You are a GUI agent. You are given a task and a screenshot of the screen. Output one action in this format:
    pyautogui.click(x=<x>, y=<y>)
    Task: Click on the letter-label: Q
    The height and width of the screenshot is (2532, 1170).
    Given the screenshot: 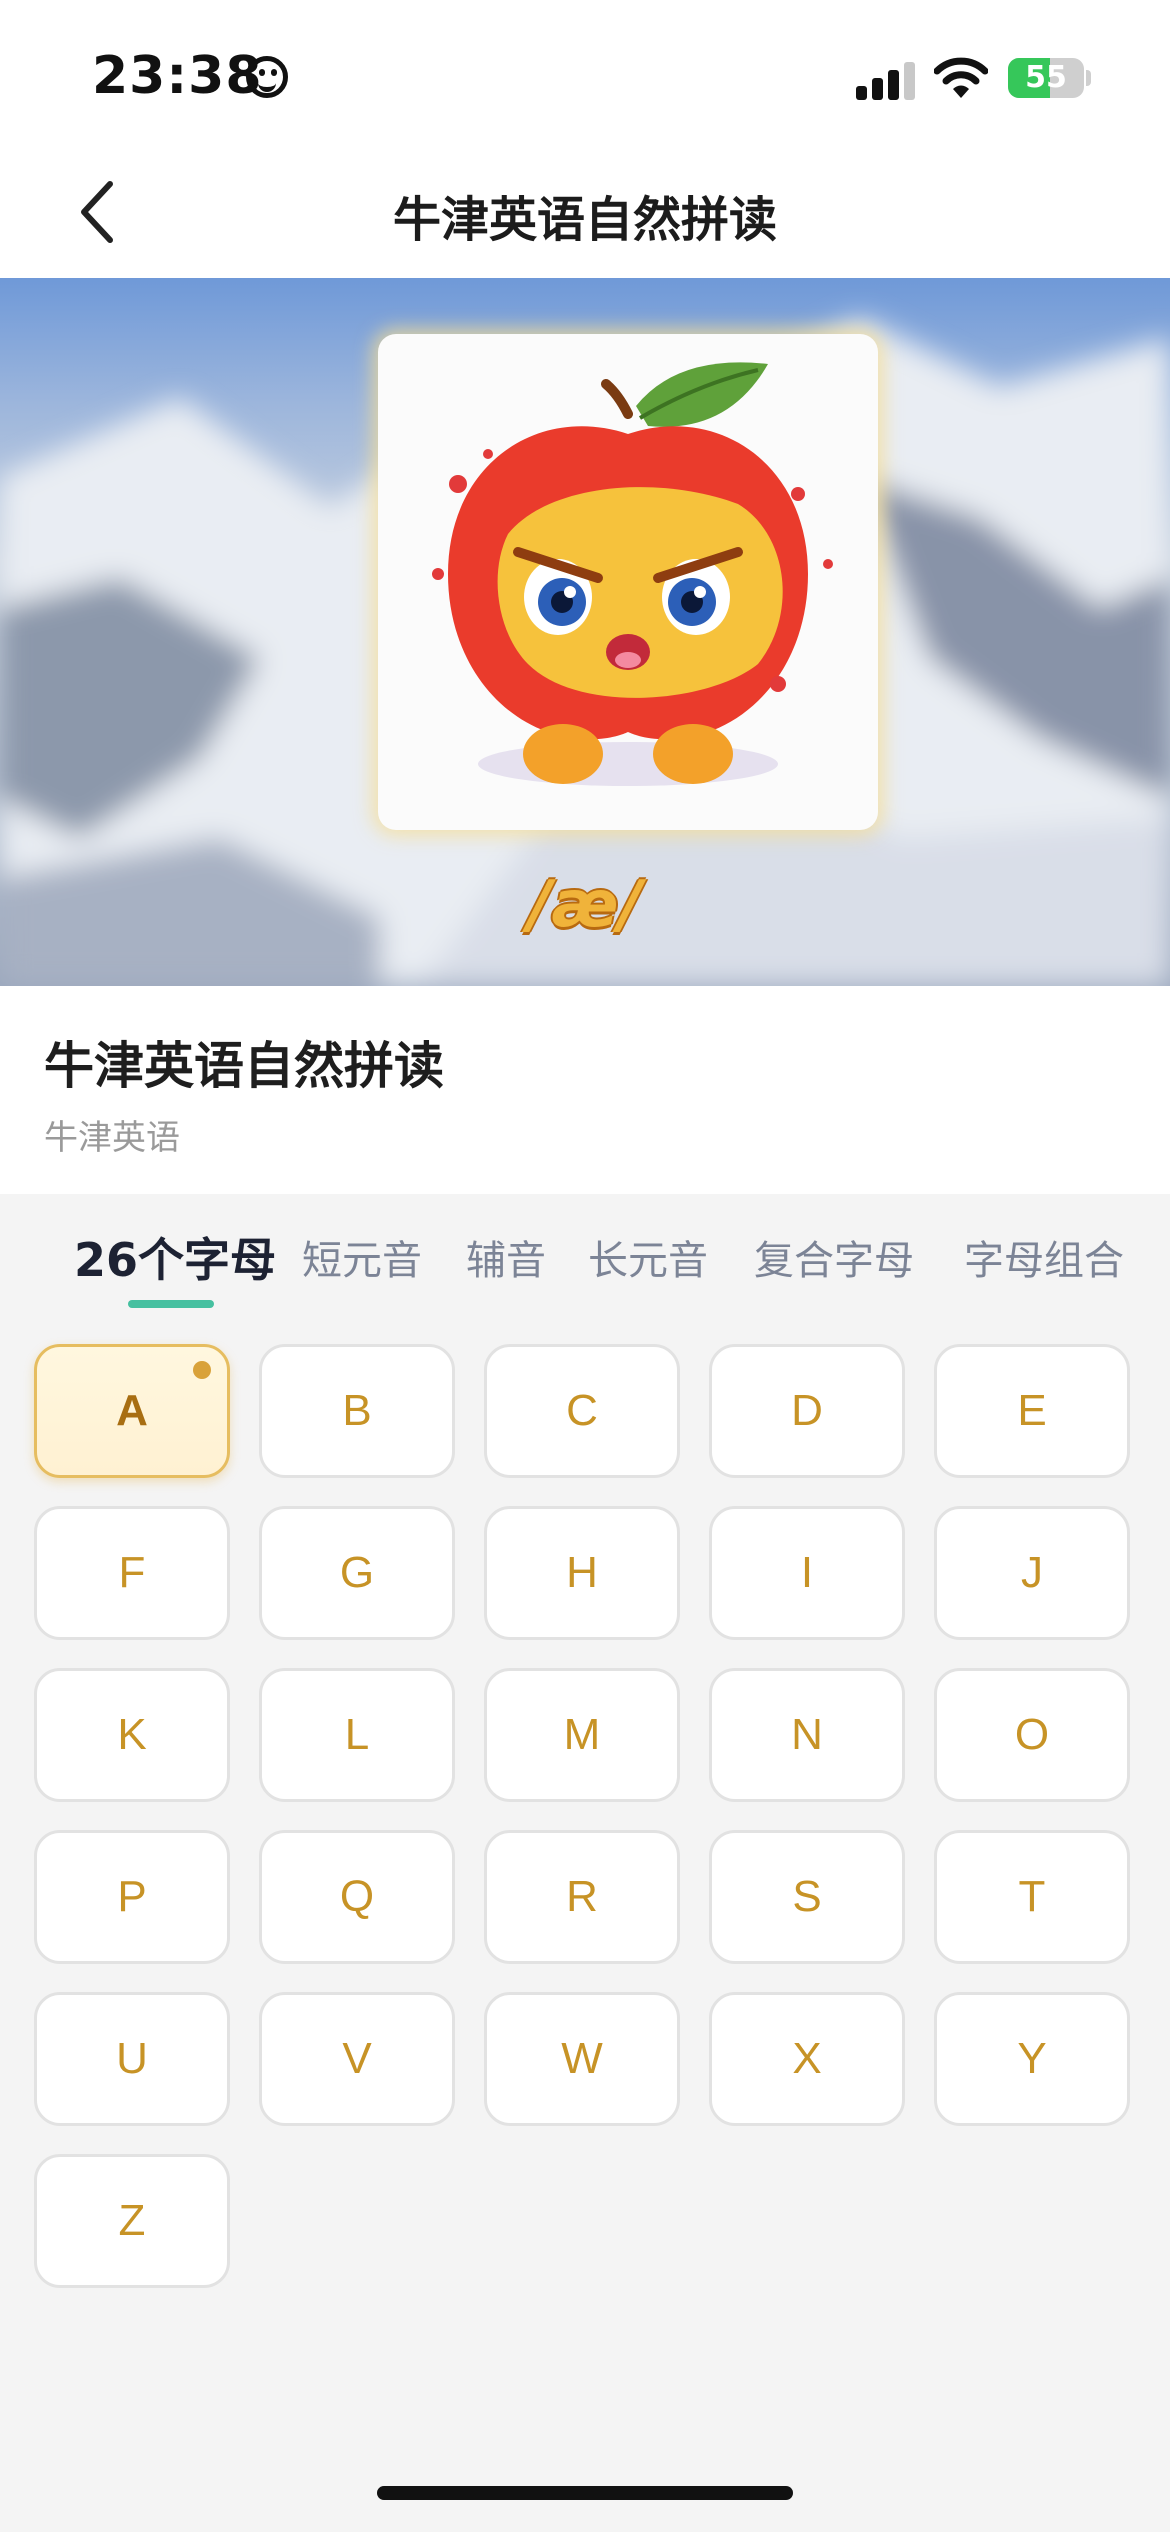 What is the action you would take?
    pyautogui.click(x=357, y=1896)
    